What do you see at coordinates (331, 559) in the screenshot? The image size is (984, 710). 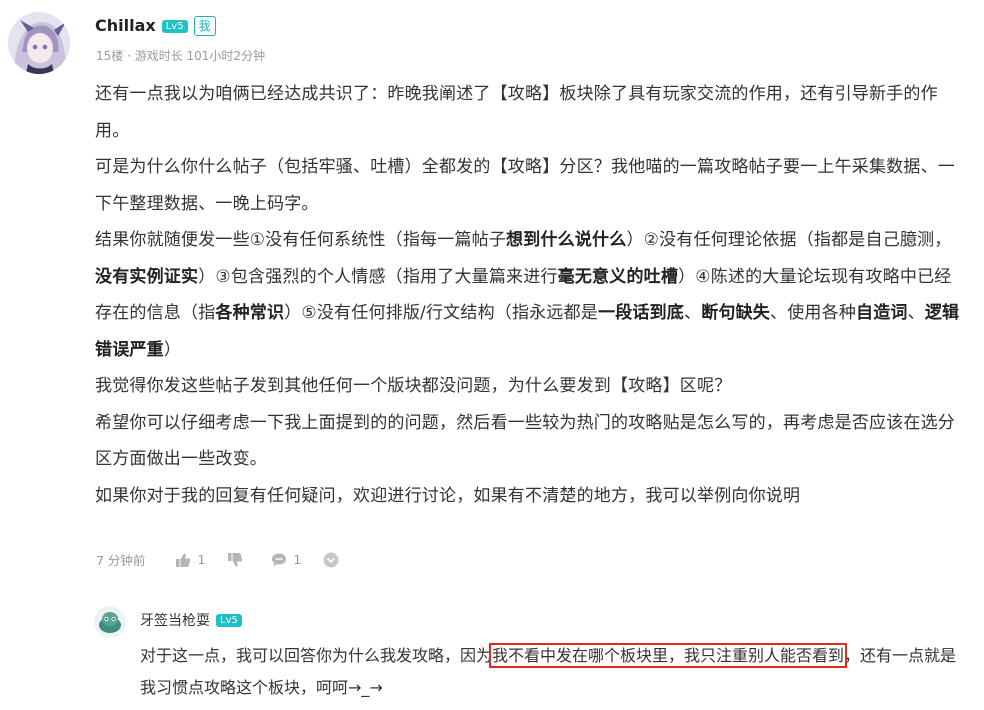 I see `chevron-down-circle-icon` at bounding box center [331, 559].